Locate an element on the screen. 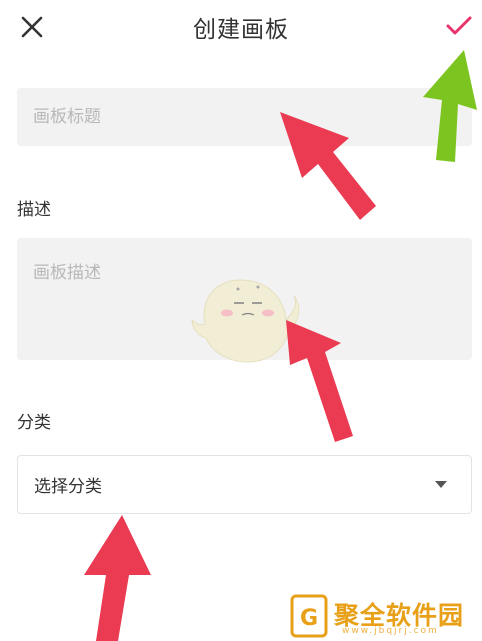 The width and height of the screenshot is (482, 641). page-title: 创建画板 is located at coordinates (241, 30).